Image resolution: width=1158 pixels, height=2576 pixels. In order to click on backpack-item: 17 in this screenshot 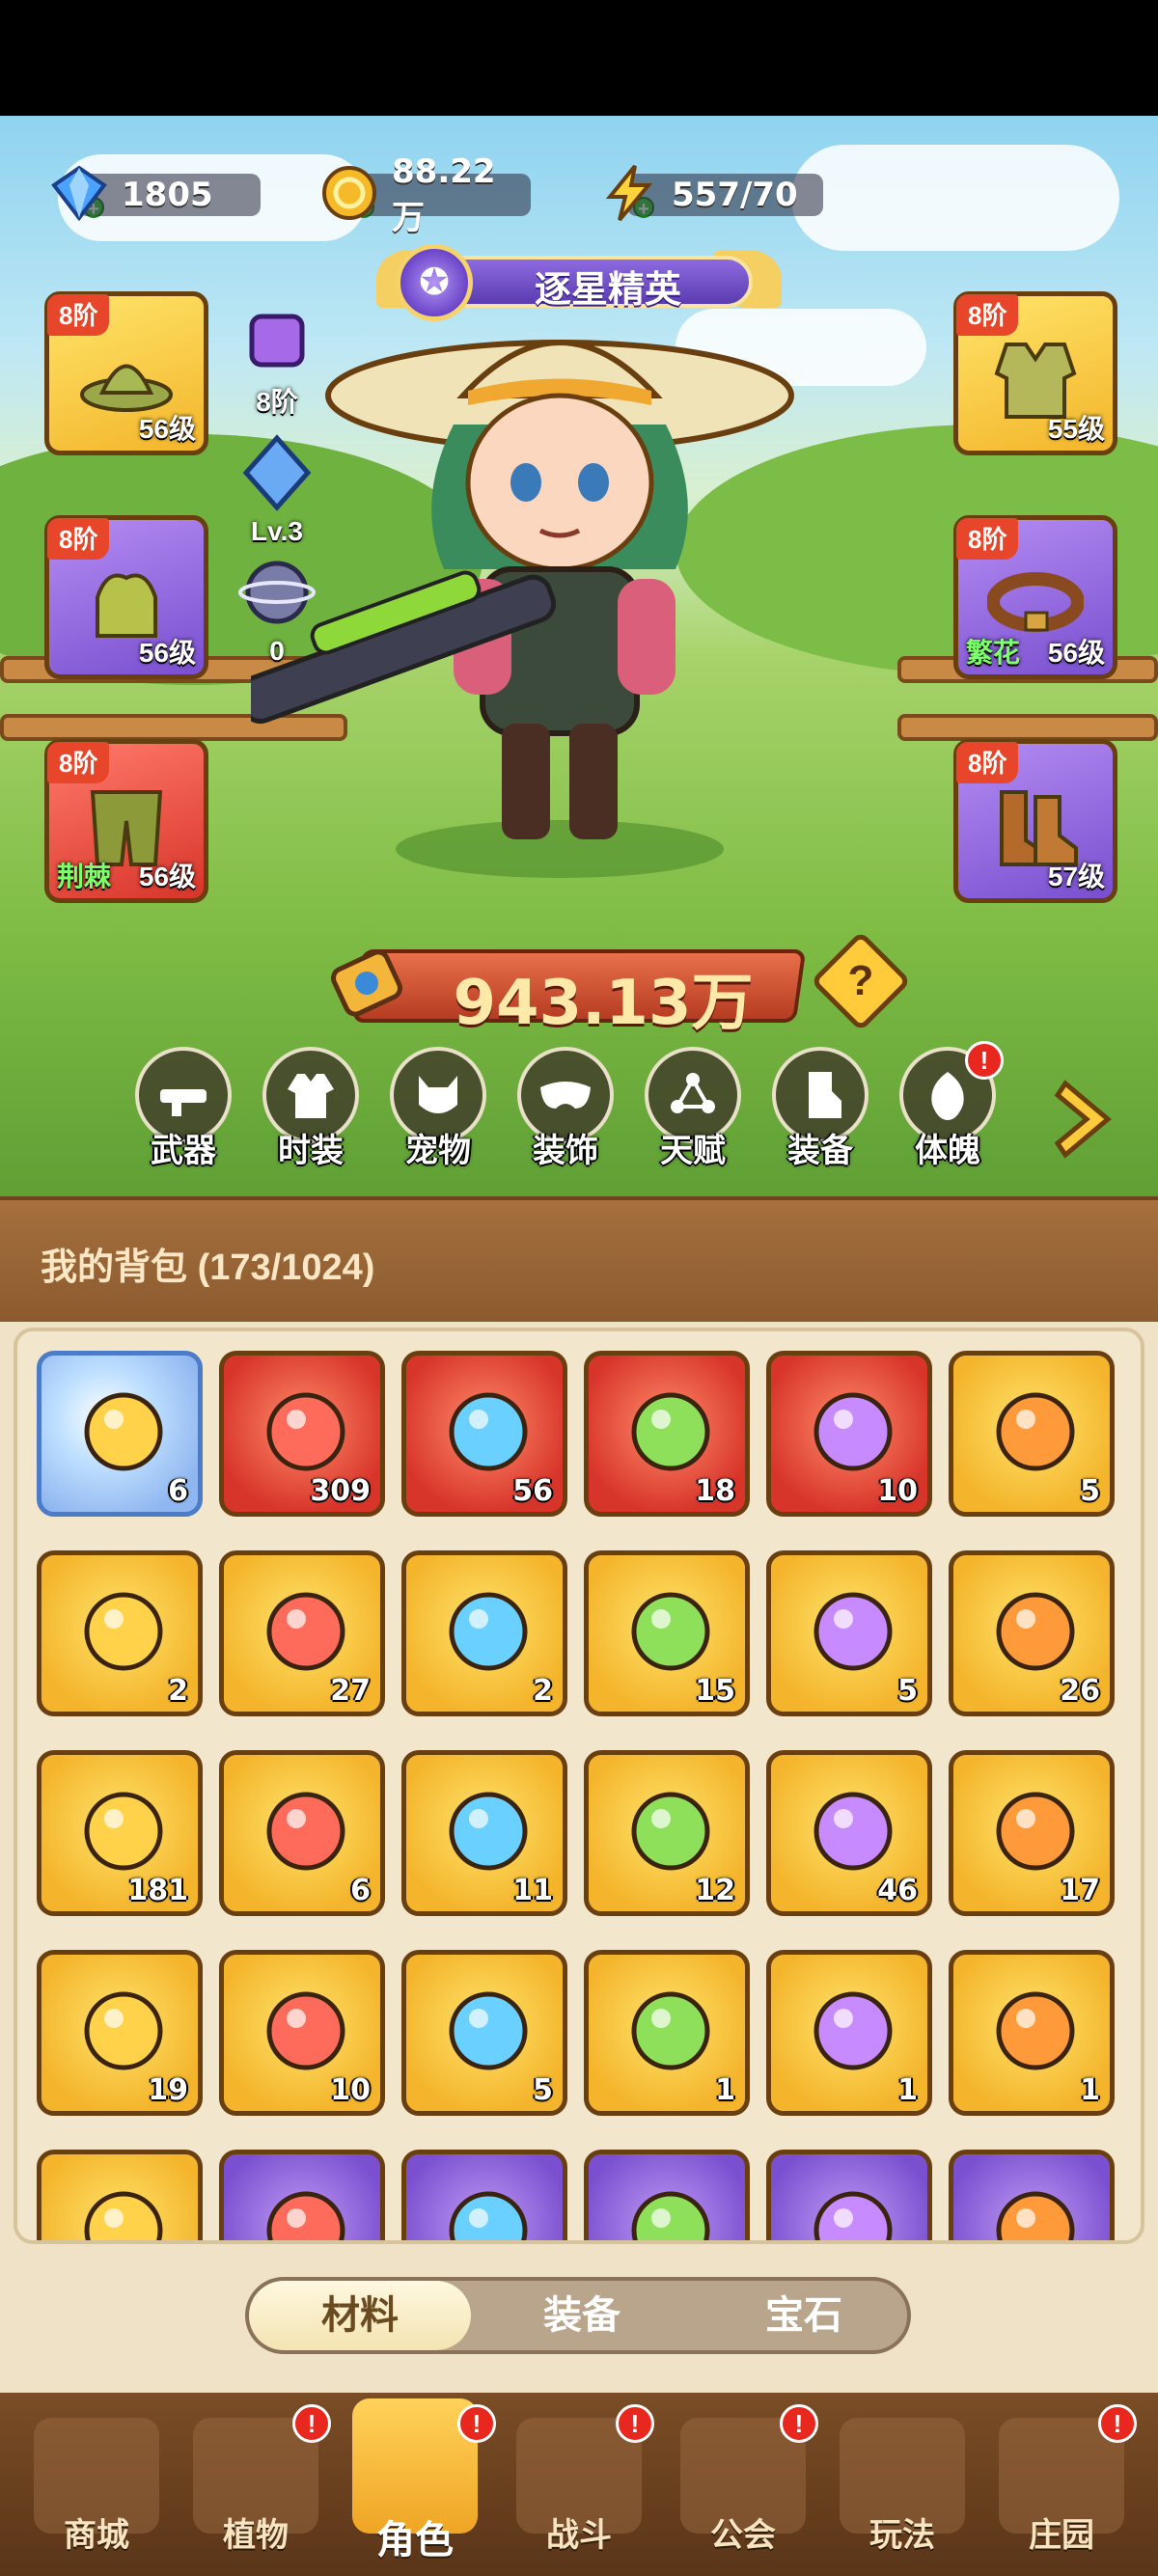, I will do `click(1032, 1833)`.